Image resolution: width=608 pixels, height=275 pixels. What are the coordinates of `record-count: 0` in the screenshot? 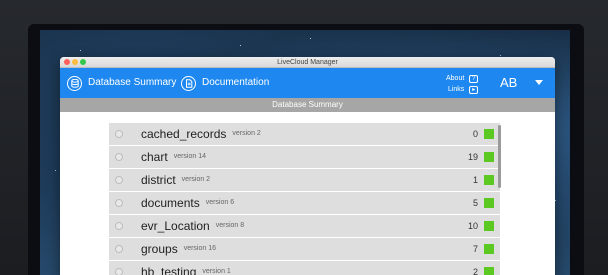 It's located at (475, 134).